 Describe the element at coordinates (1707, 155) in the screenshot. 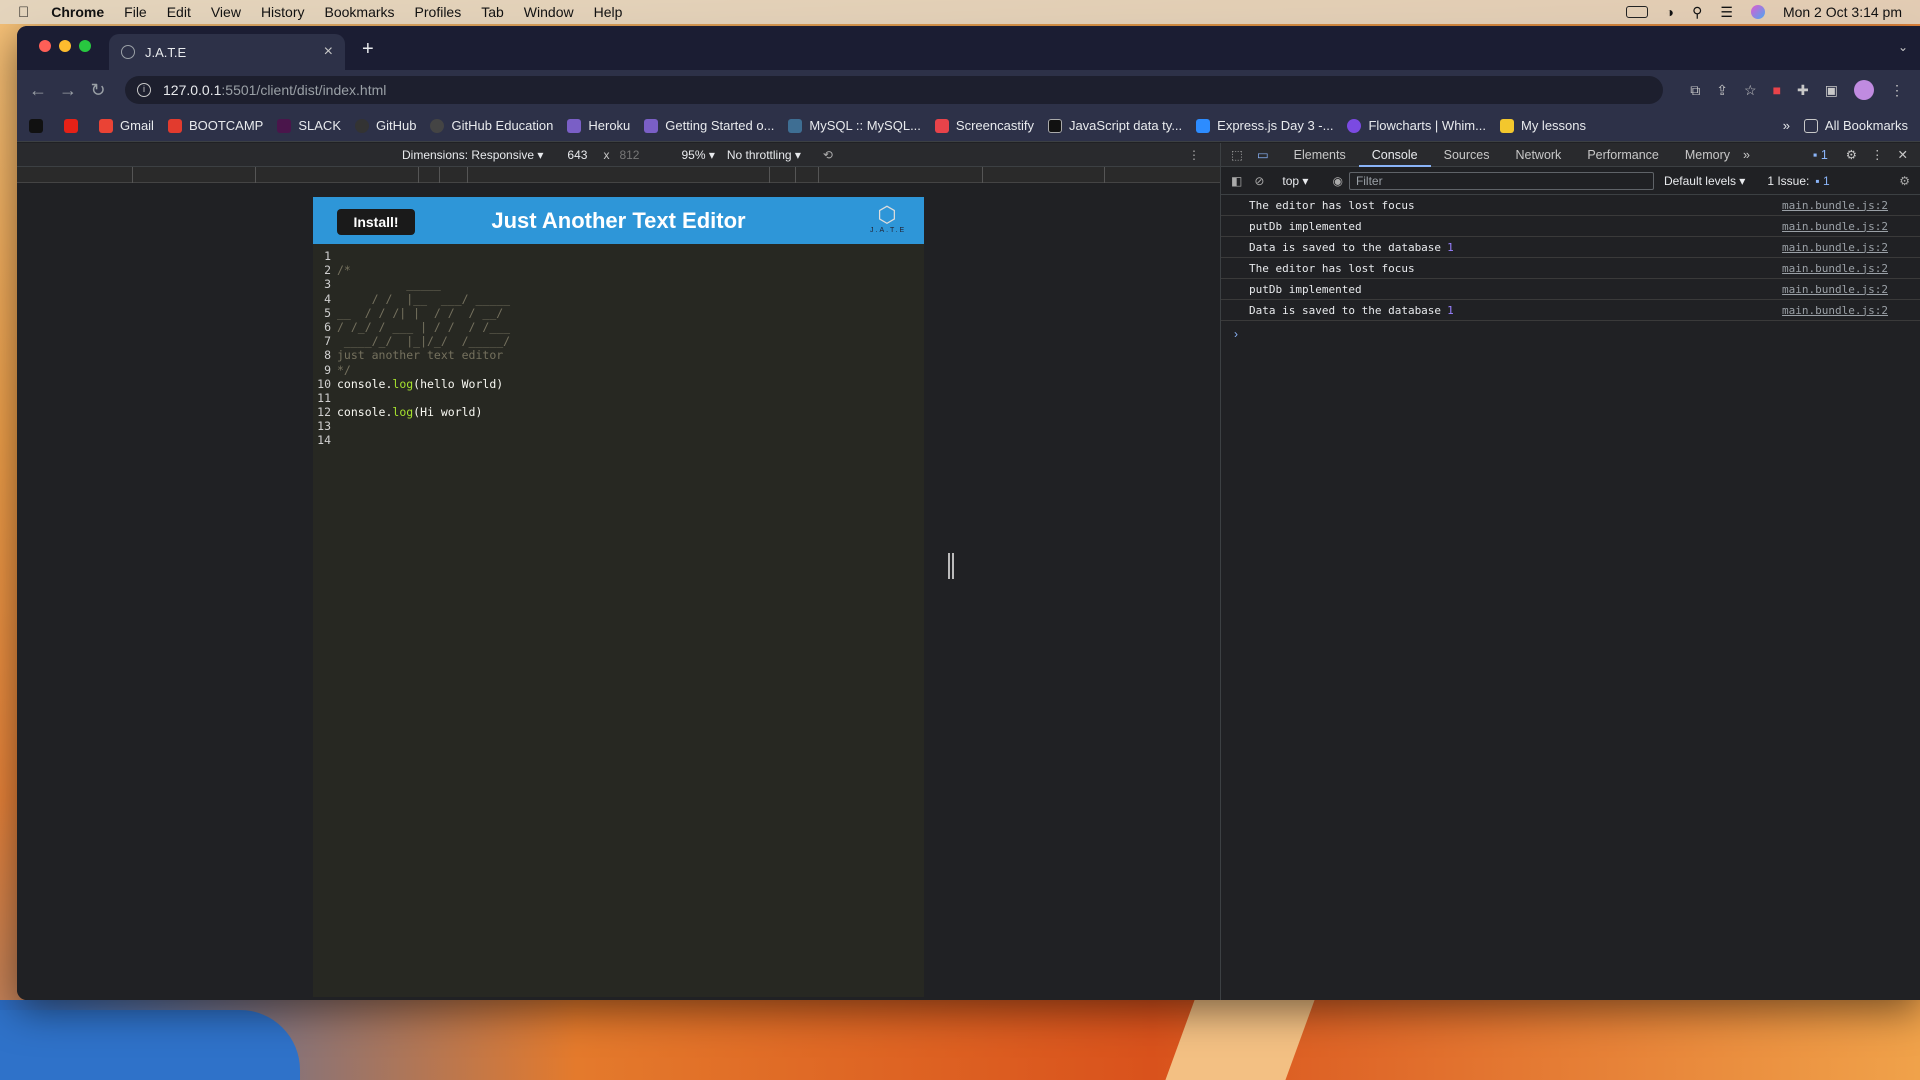

I see `tab-memory: Memory` at that location.